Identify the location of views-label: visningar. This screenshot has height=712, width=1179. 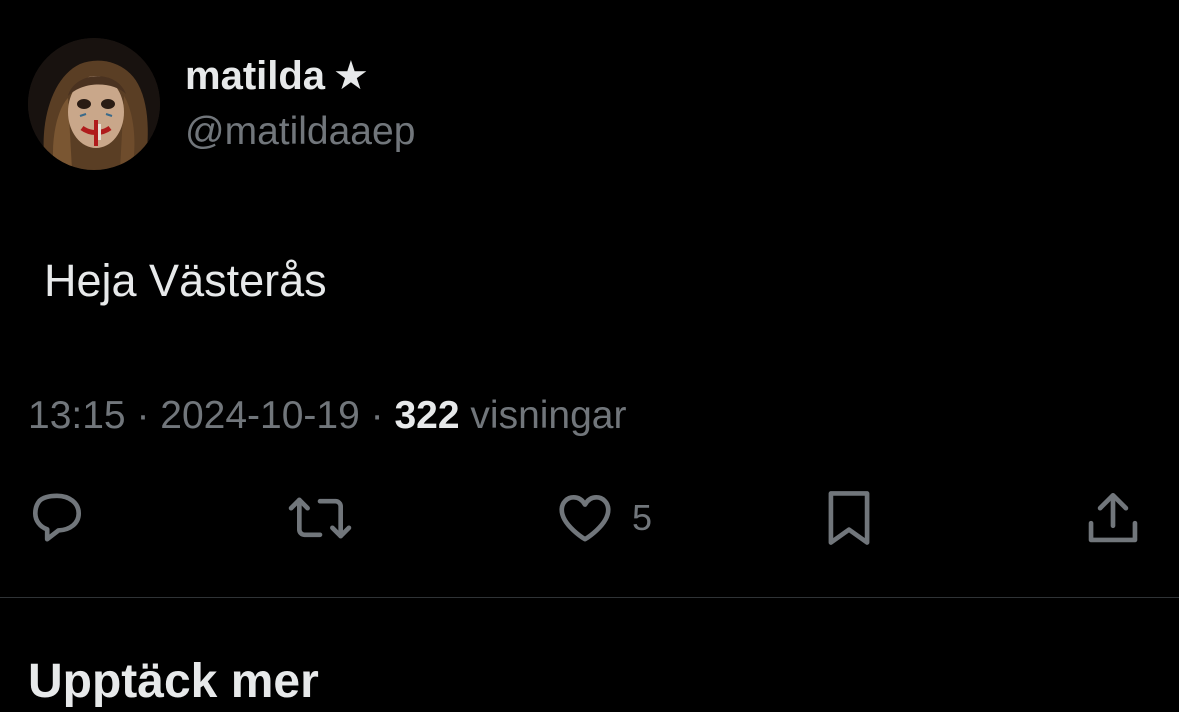
(548, 415).